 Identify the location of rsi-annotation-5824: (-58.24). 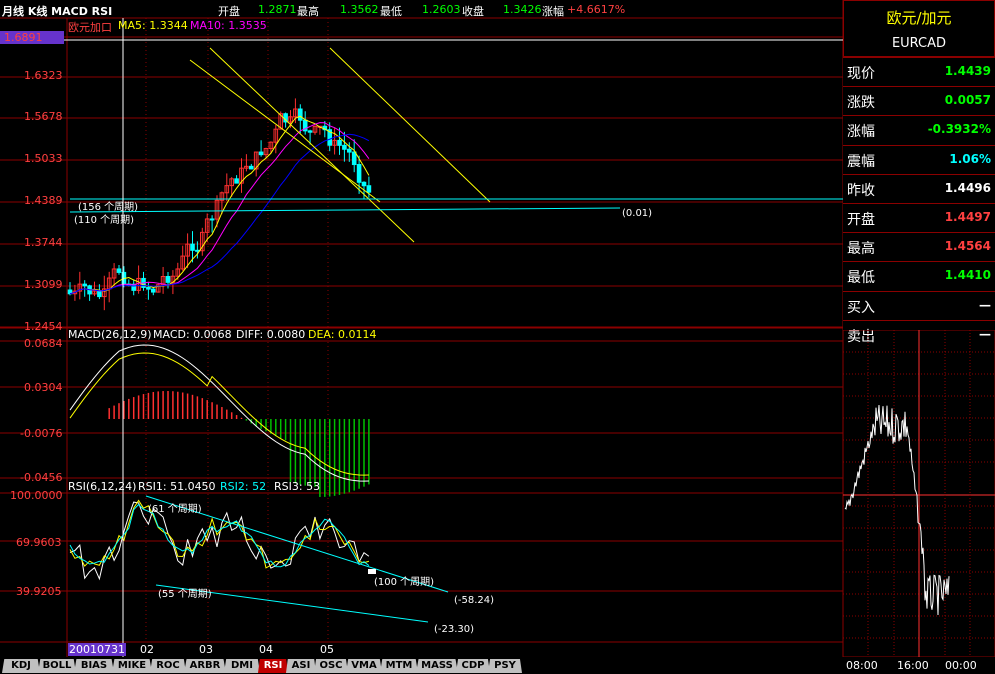
(474, 600).